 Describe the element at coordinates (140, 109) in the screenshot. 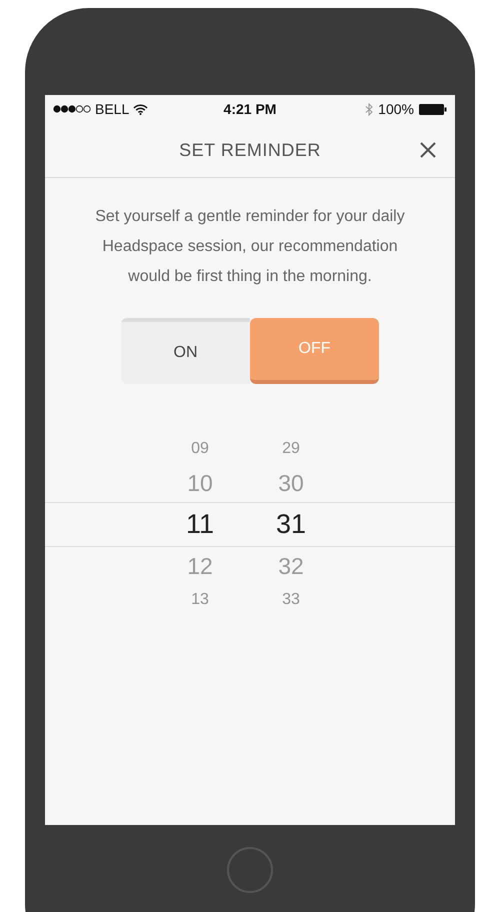

I see `wifi-icon` at that location.